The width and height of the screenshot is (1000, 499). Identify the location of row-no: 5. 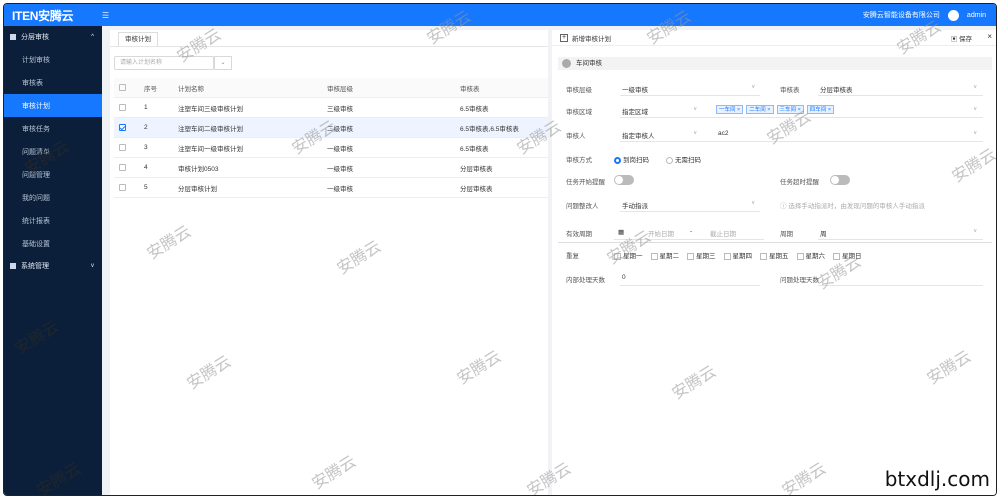
(146, 187).